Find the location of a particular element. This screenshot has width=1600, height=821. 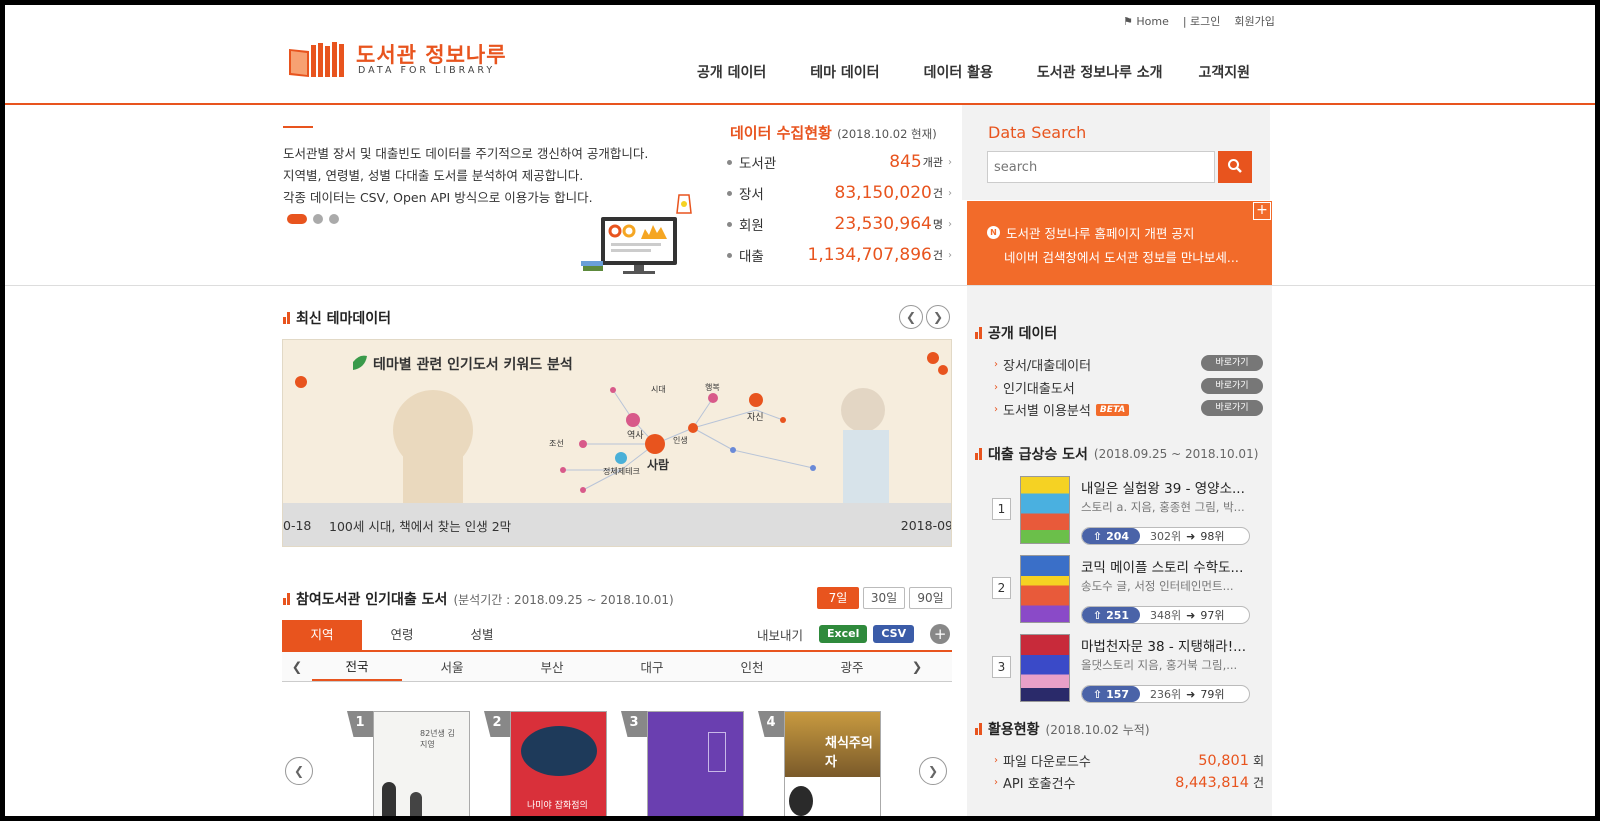

stat-label: 도서관 is located at coordinates (758, 164).